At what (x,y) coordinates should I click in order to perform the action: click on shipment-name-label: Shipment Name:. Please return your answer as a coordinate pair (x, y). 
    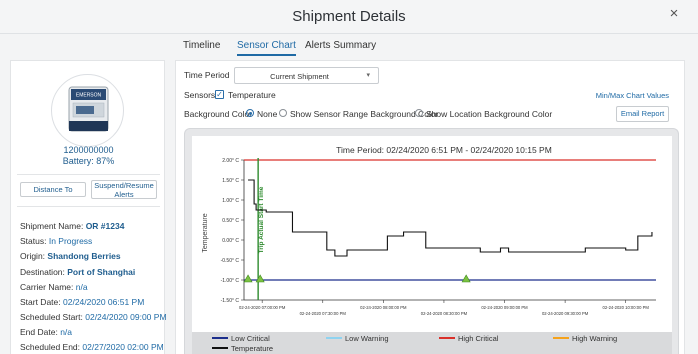
    Looking at the image, I should click on (52, 226).